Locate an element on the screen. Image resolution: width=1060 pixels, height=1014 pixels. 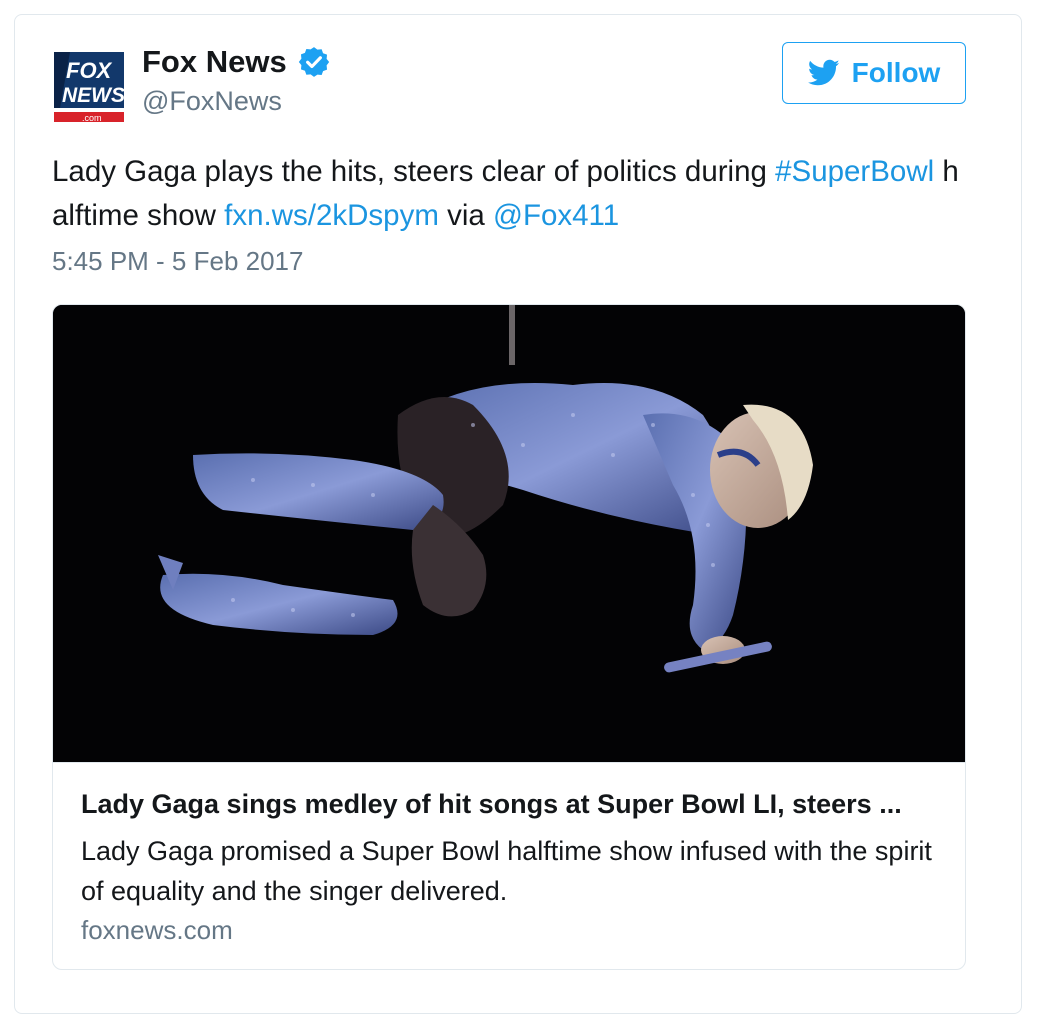
follow-button-label: Follow is located at coordinates (896, 72).